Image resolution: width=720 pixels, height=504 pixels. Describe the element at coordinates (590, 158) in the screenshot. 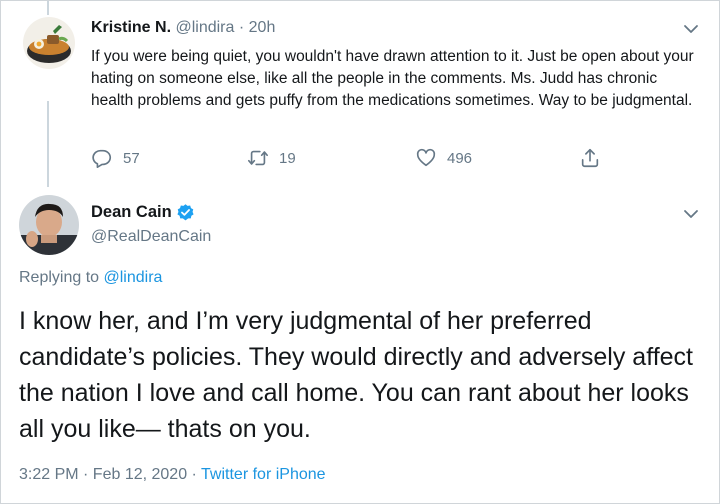

I see `share-icon` at that location.